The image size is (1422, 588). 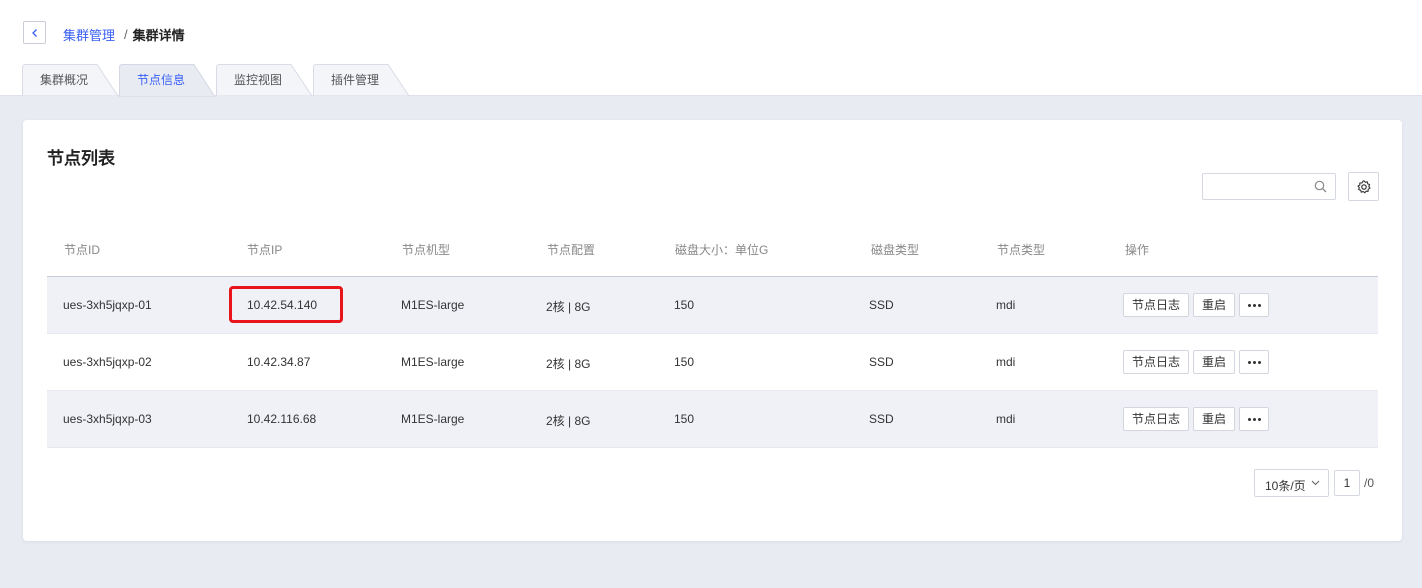 I want to click on tab-node-info: 节点信息, so click(x=167, y=80).